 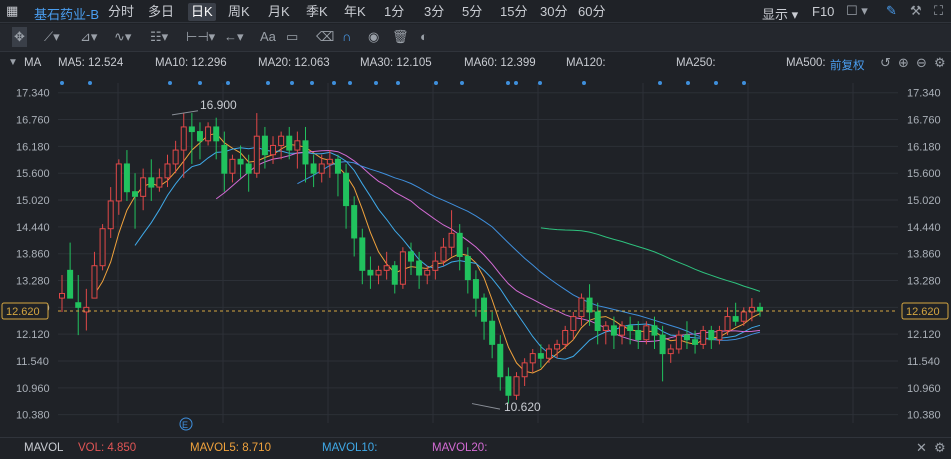 What do you see at coordinates (591, 12) in the screenshot?
I see `tab-12: 60分` at bounding box center [591, 12].